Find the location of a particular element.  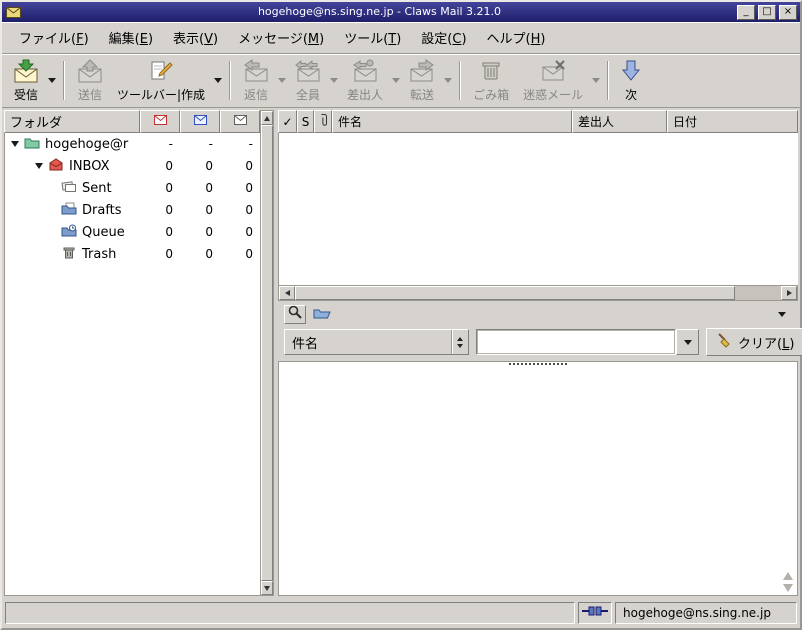

quick-search-panel: 件名 クリア(L) is located at coordinates (540, 331).